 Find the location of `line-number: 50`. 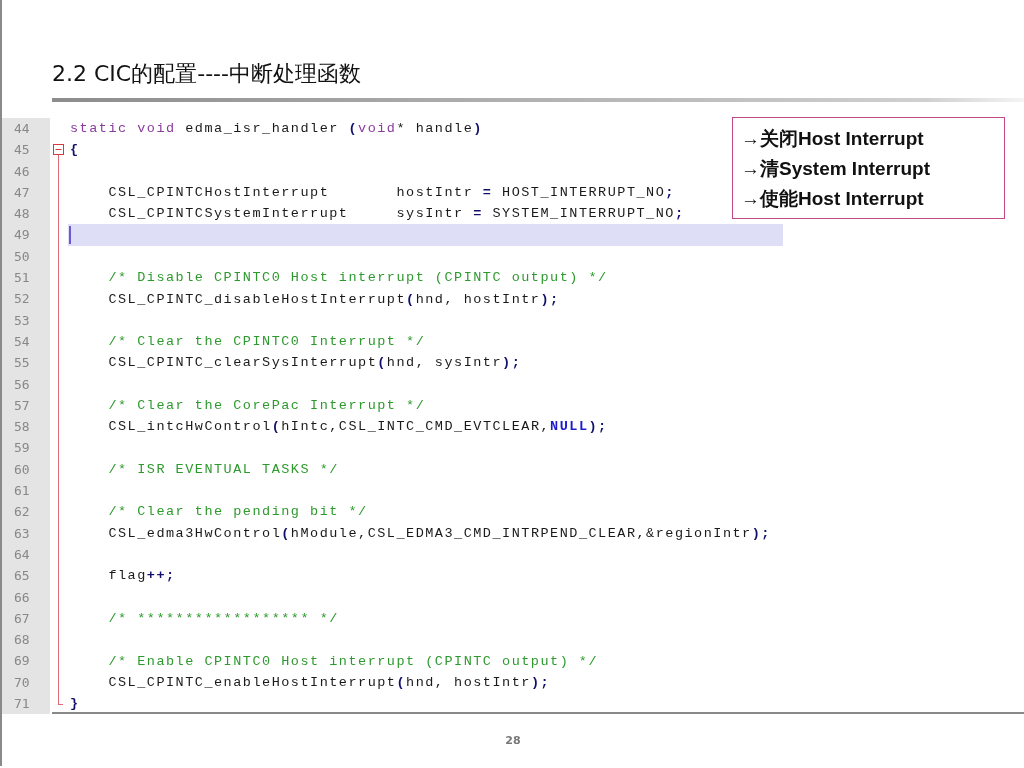

line-number: 50 is located at coordinates (26, 256).